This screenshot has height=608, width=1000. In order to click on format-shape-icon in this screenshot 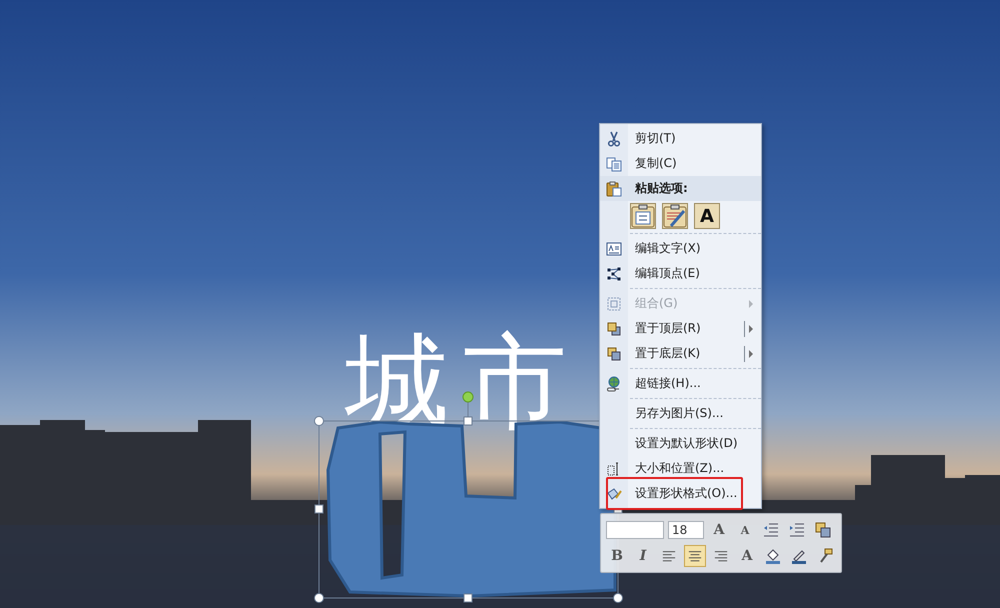, I will do `click(614, 494)`.